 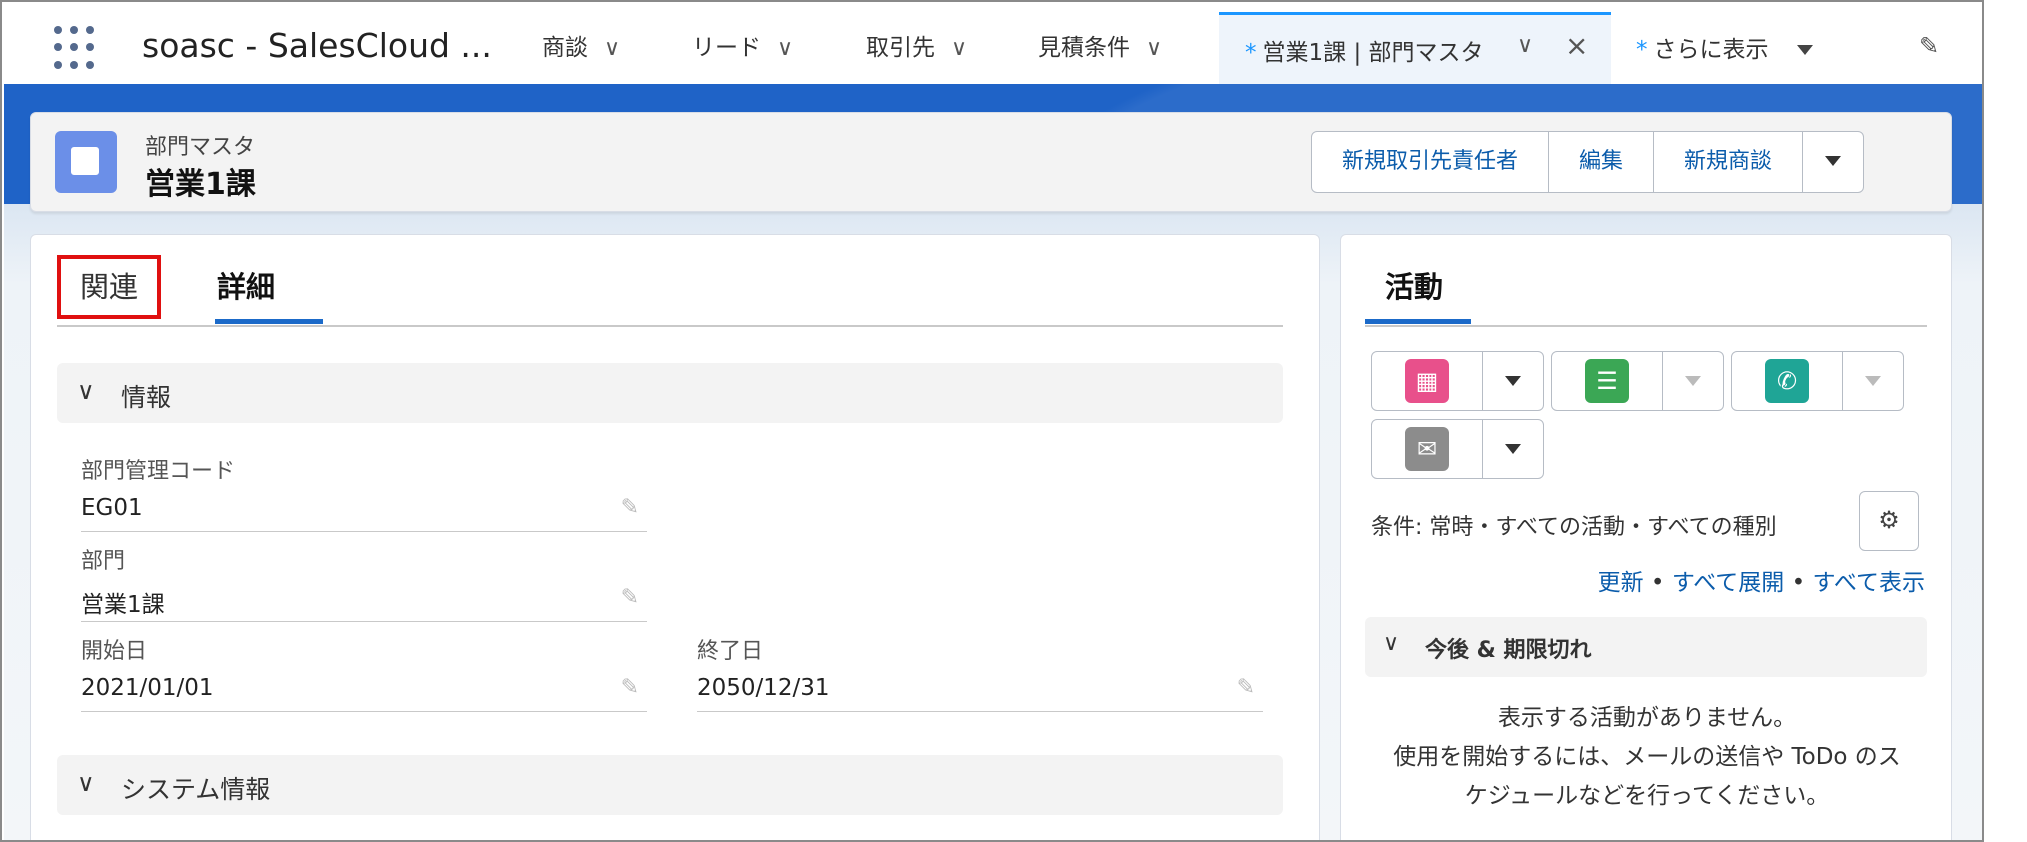 What do you see at coordinates (980, 693) in the screenshot?
I see `field-value: 2050/12/31 ✎` at bounding box center [980, 693].